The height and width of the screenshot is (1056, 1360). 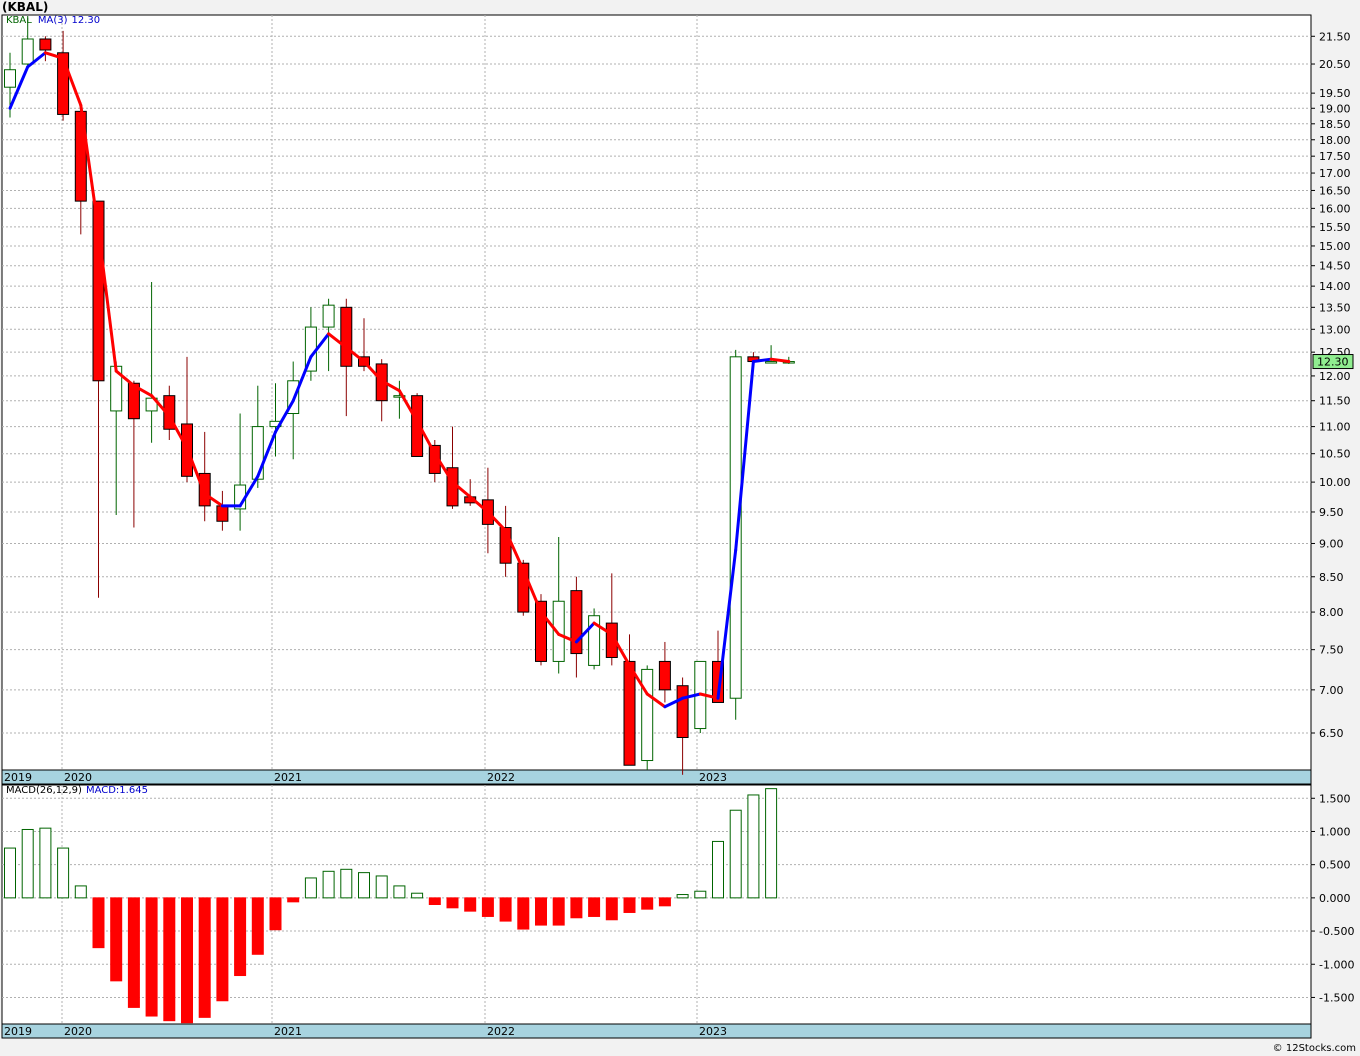 I want to click on price-x-label: 2020, so click(x=78, y=777).